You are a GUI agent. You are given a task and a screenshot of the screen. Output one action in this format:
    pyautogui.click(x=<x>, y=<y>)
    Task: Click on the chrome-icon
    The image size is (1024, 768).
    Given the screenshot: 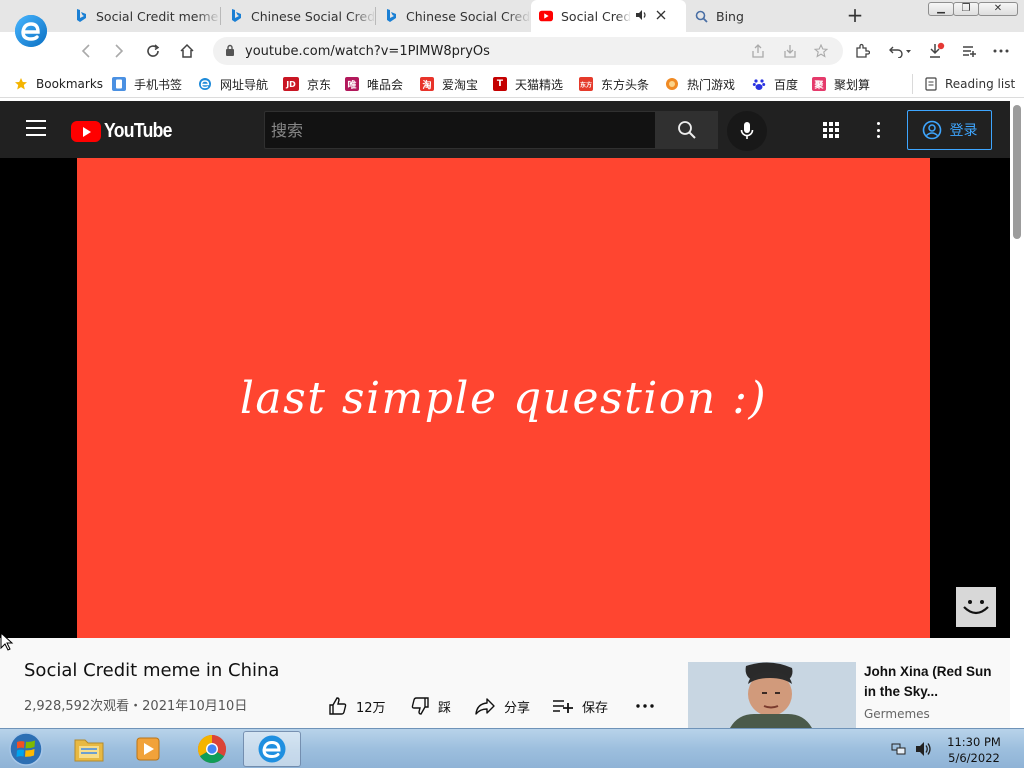 What is the action you would take?
    pyautogui.click(x=212, y=749)
    